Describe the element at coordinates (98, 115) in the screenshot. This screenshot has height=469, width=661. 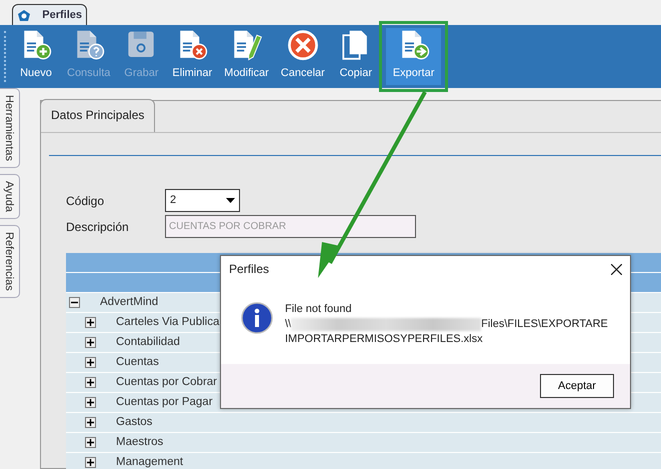
I see `form-tab: Datos Principales` at that location.